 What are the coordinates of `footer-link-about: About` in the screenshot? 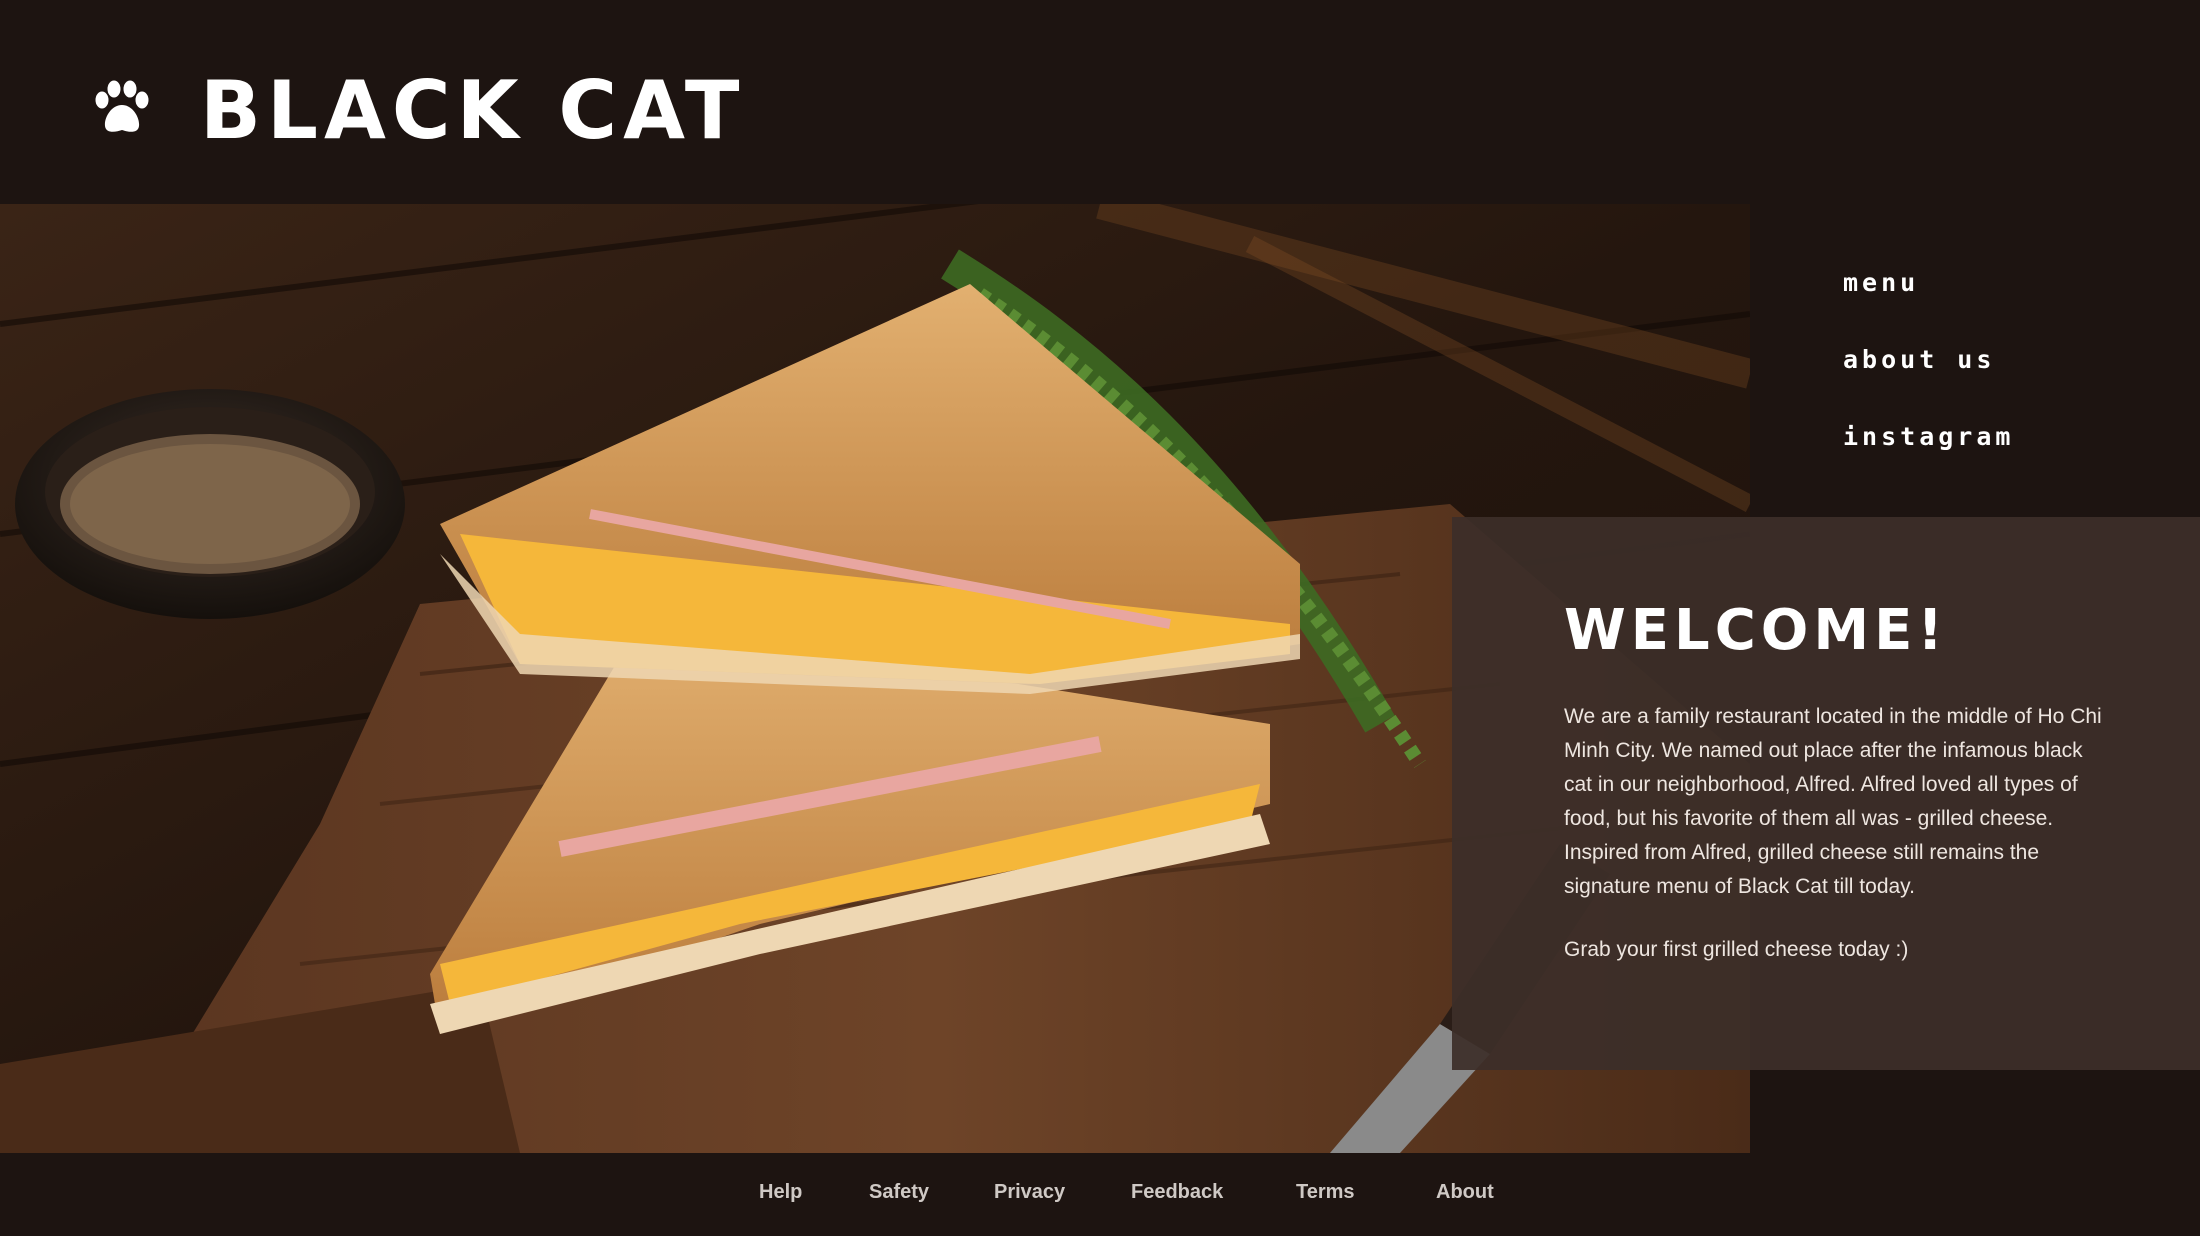 It's located at (1465, 1192).